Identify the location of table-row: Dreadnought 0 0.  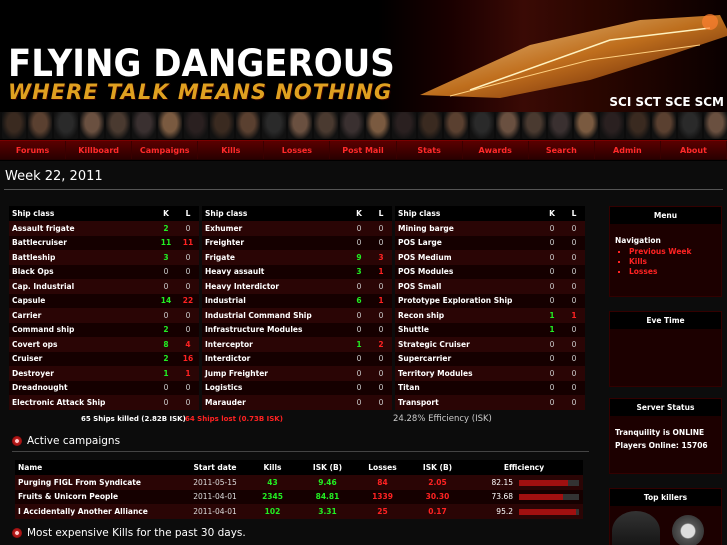
(104, 387).